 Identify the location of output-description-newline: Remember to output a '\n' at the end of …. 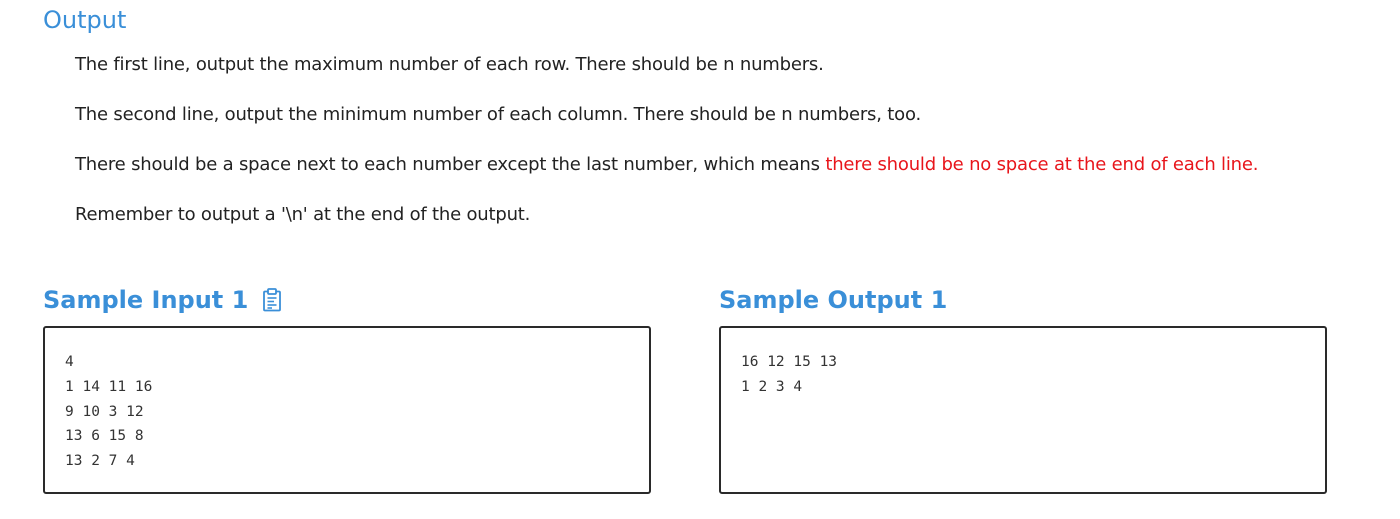
(303, 214).